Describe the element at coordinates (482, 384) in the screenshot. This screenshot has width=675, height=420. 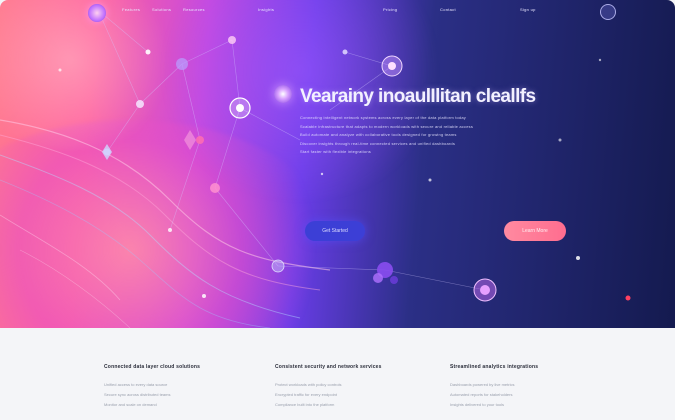
I see `feature-text: Dashboards powered by live metrics` at that location.